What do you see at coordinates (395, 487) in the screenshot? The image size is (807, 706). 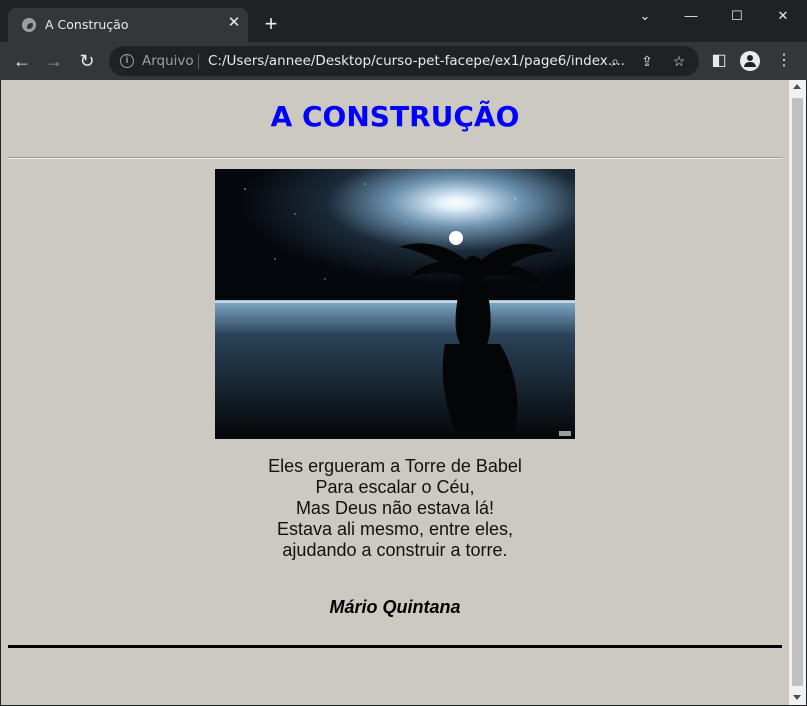 I see `poem-line: Para escalar o Céu,` at bounding box center [395, 487].